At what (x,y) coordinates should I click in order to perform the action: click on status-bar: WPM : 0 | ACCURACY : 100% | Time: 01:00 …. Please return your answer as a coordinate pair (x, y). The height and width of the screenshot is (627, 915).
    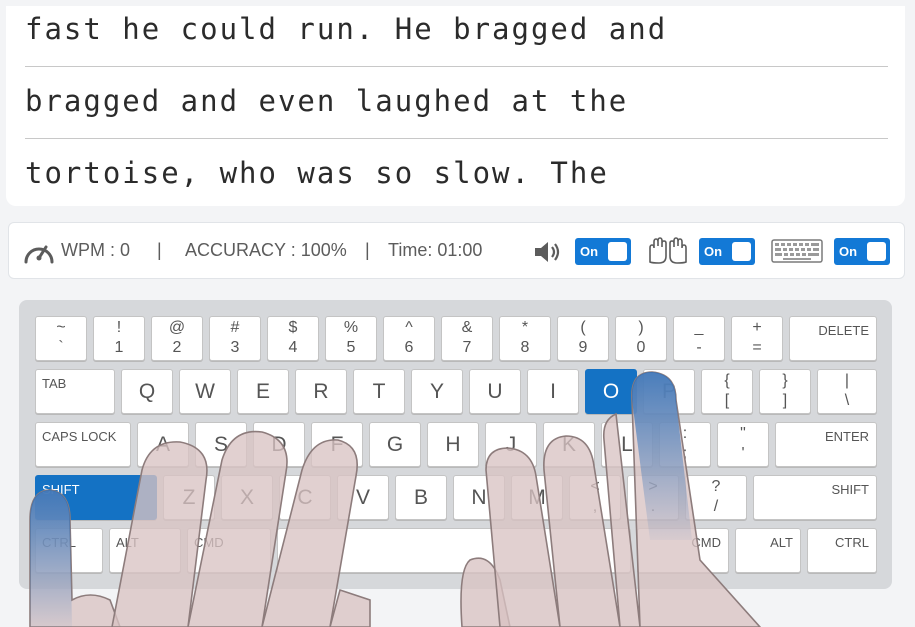
    Looking at the image, I should click on (456, 250).